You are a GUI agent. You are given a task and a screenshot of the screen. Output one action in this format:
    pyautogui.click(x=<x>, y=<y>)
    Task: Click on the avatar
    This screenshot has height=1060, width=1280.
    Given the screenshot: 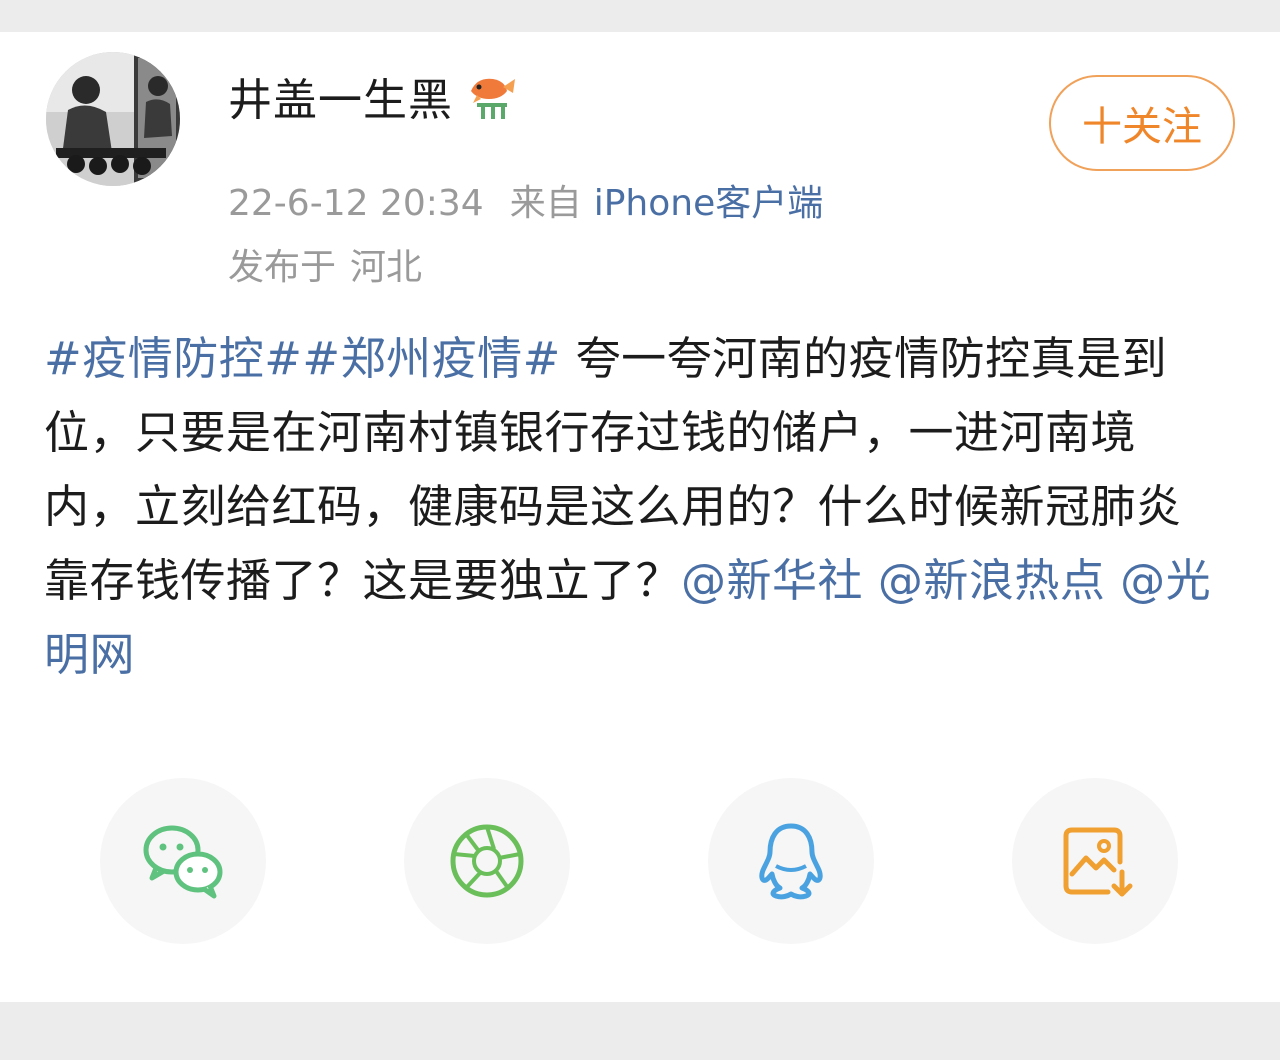 What is the action you would take?
    pyautogui.click(x=113, y=119)
    